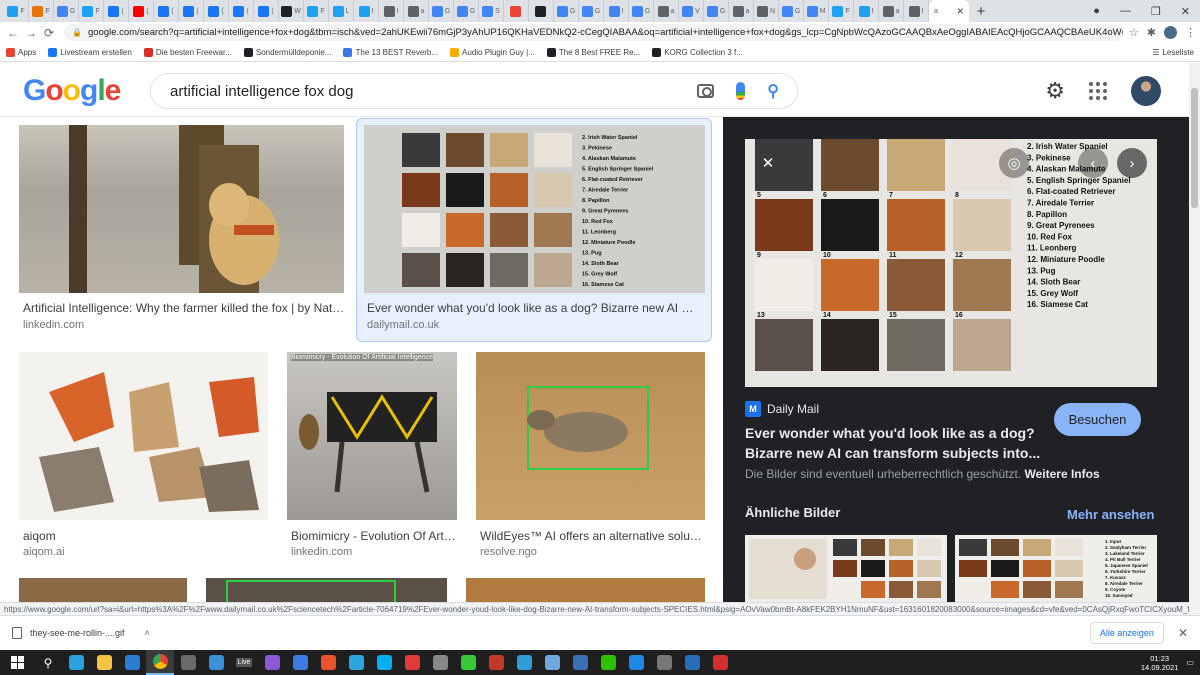 The height and width of the screenshot is (675, 1200). I want to click on search-icon: ⚲, so click(773, 91).